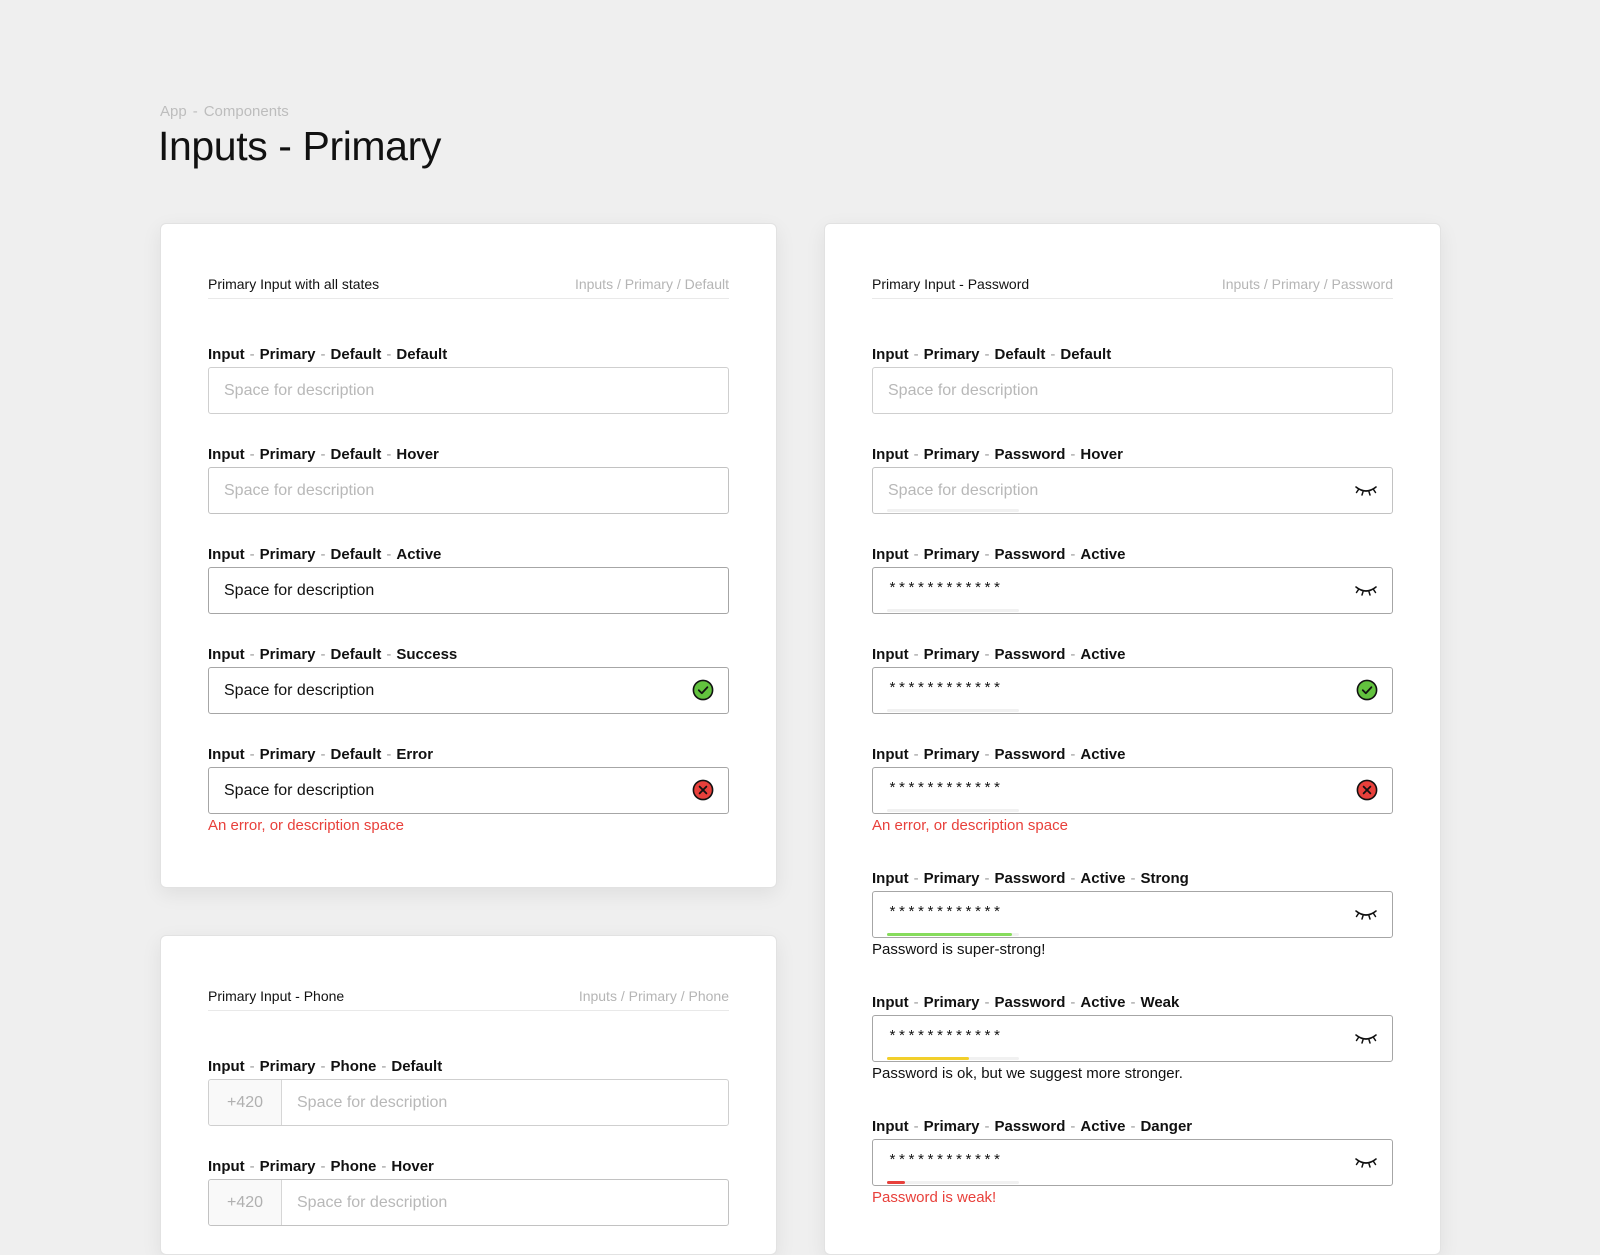 Image resolution: width=1600 pixels, height=1255 pixels. Describe the element at coordinates (959, 949) in the screenshot. I see `strength-message: Password is super-strong!` at that location.